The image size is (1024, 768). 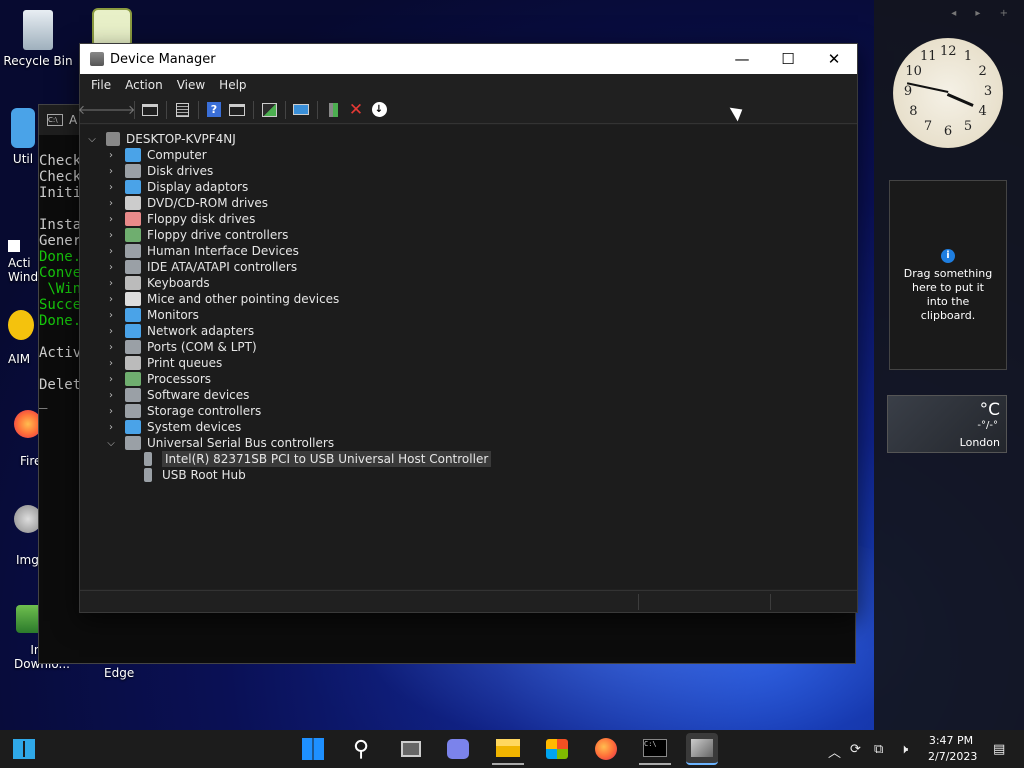 I want to click on tree-device: USB Root Hub, so click(x=195, y=475).